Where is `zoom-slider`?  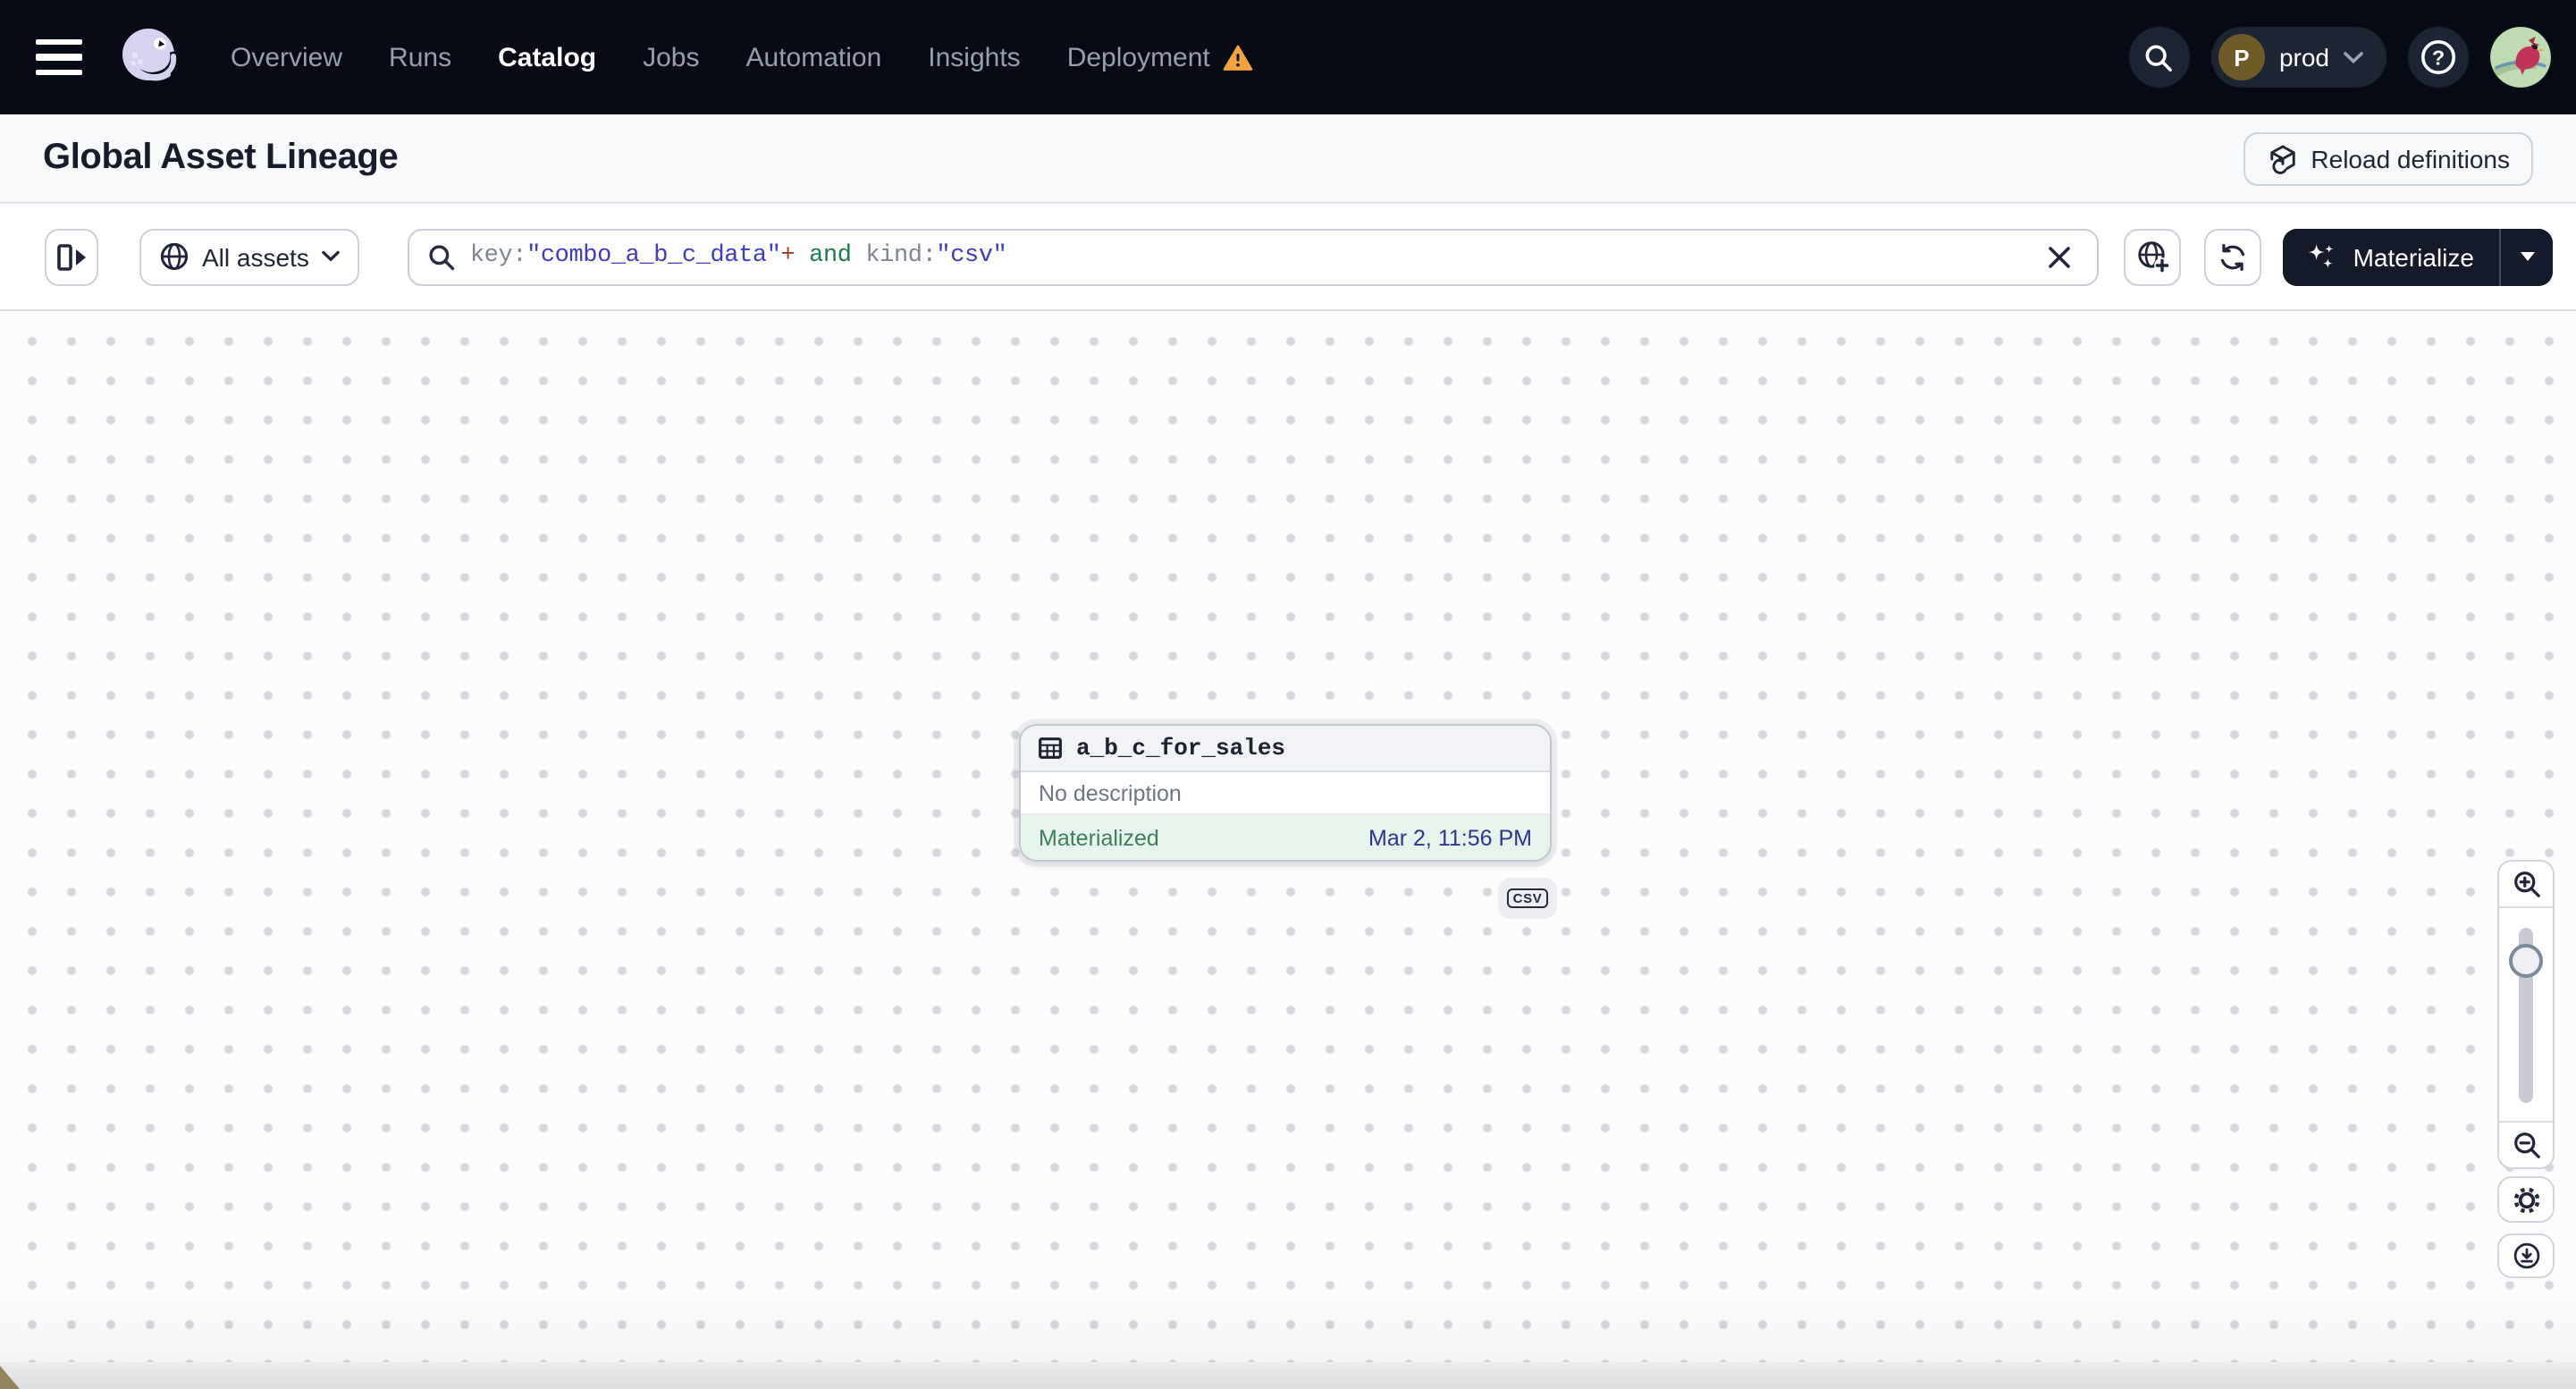
zoom-slider is located at coordinates (2526, 1014).